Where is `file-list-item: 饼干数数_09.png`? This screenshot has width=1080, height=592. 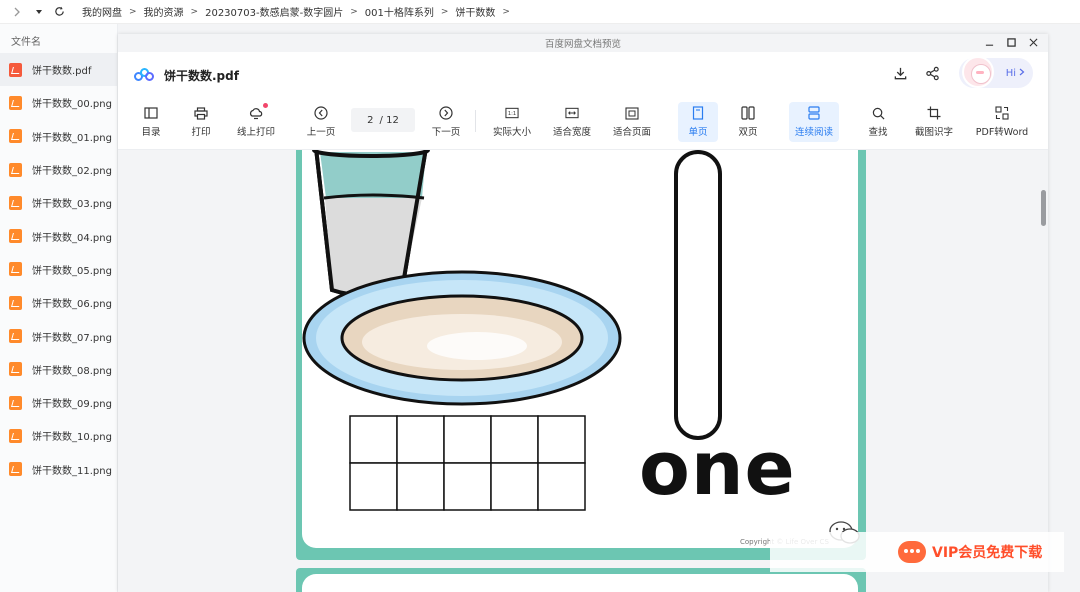 file-list-item: 饼干数数_09.png is located at coordinates (58, 402).